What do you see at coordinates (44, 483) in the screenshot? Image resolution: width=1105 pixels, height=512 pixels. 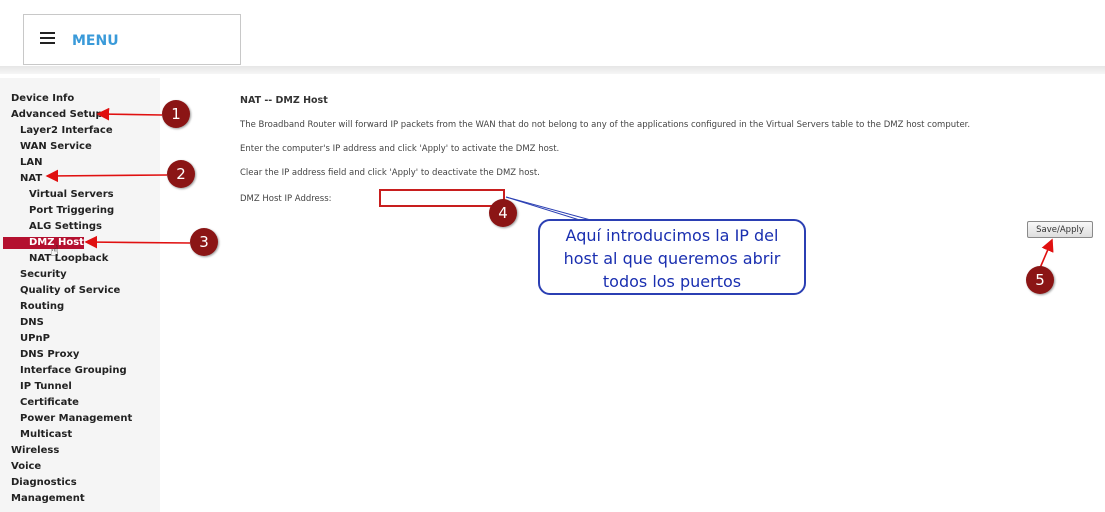 I see `sidebar-item-diagnostics: Diagnostics` at bounding box center [44, 483].